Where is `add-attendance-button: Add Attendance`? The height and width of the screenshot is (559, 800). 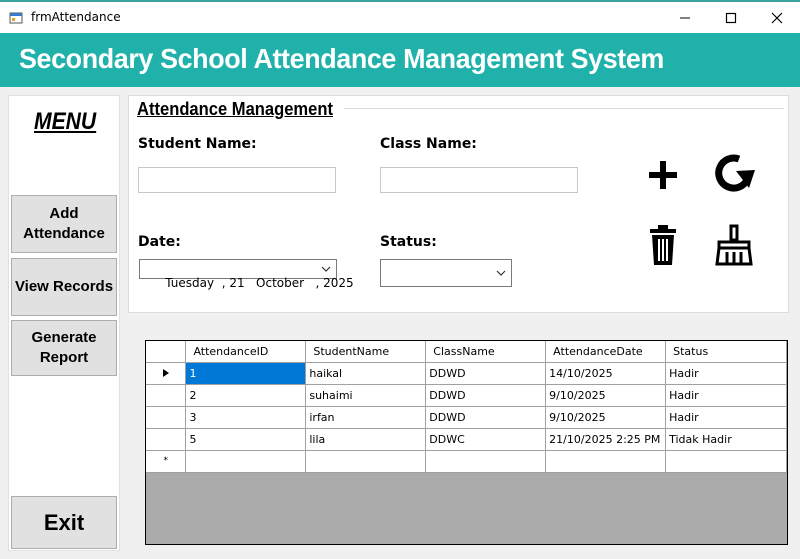
add-attendance-button: Add Attendance is located at coordinates (64, 224).